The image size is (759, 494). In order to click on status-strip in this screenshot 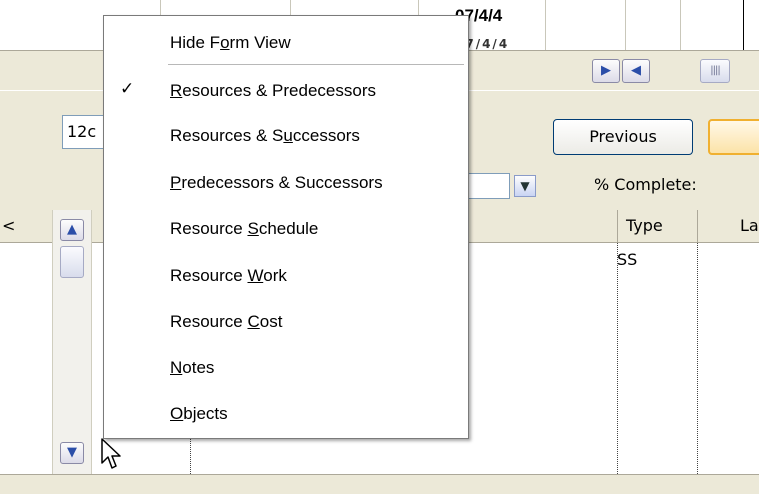, I will do `click(379, 484)`.